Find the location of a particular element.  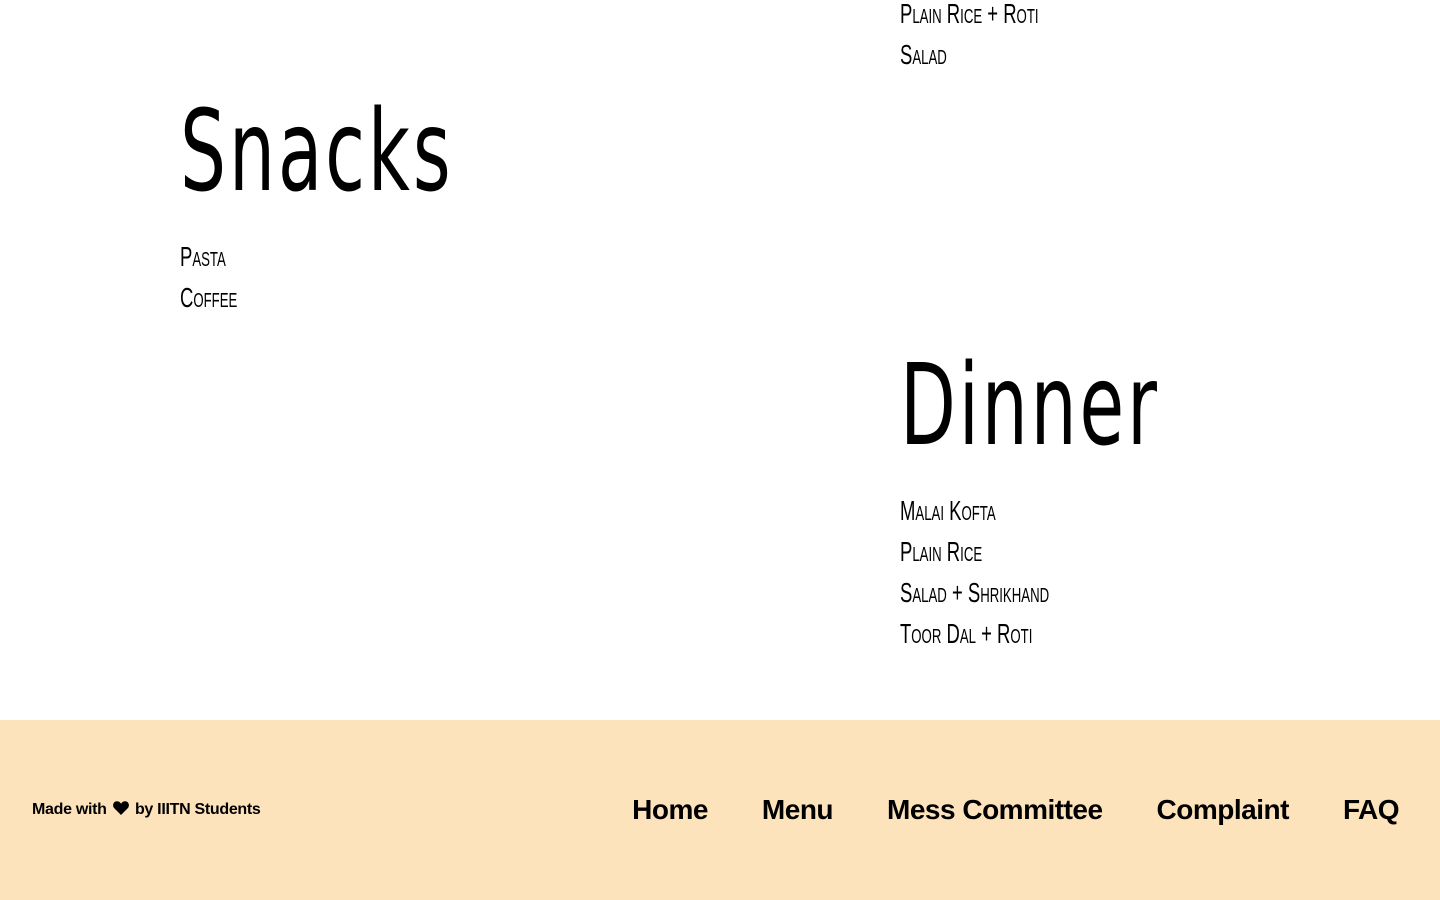

snacks-item-list: Pasta Coffee is located at coordinates (370, 277).